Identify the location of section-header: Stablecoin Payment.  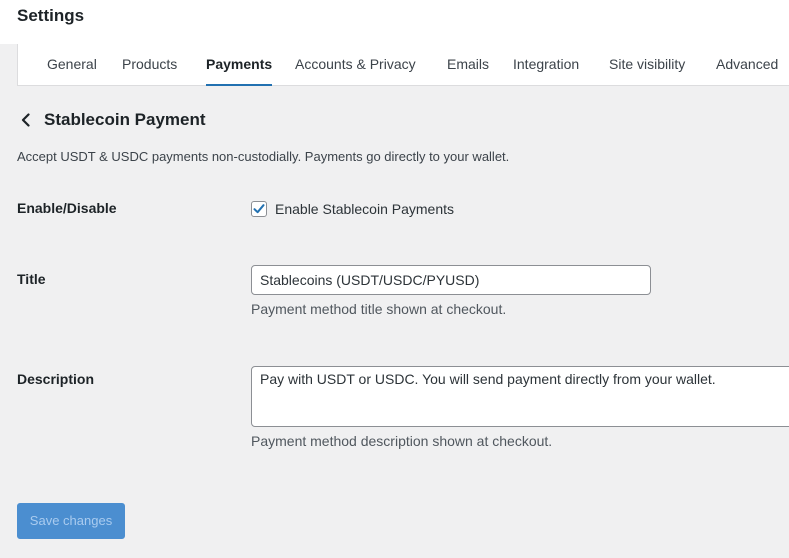
(111, 120).